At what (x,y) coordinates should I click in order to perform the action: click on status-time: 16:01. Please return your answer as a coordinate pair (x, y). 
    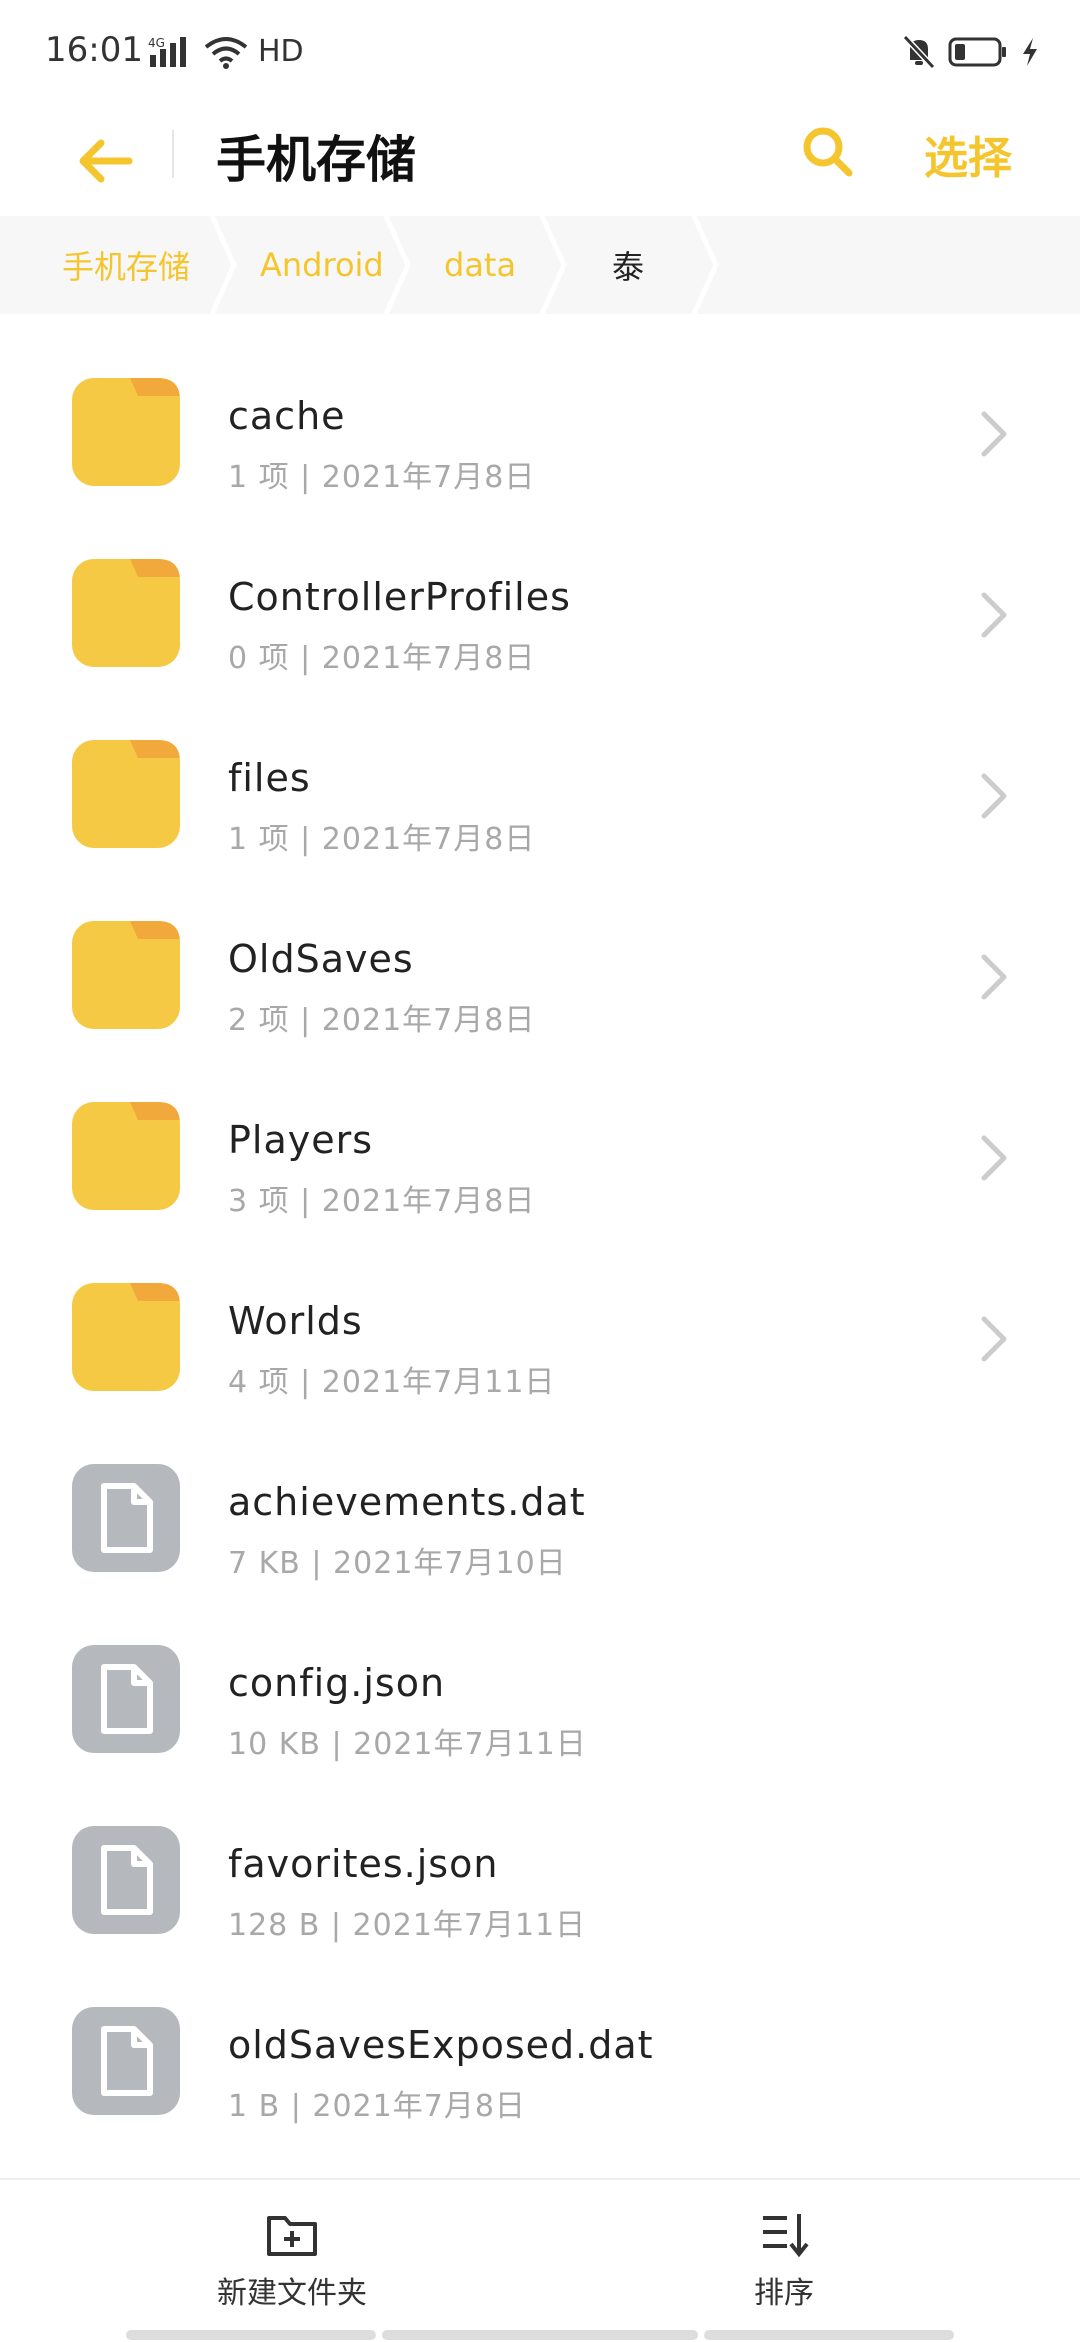
    Looking at the image, I should click on (94, 50).